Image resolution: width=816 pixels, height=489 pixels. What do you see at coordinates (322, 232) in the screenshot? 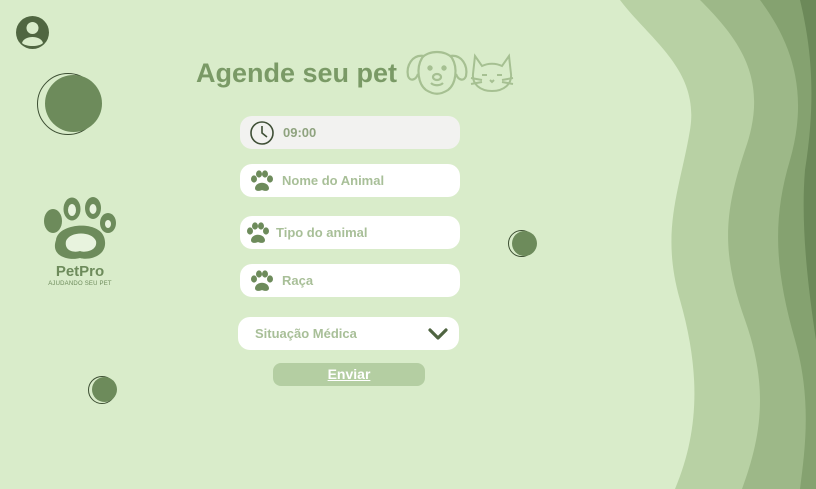
I see `animal-type-placeholder: Tipo do animal` at bounding box center [322, 232].